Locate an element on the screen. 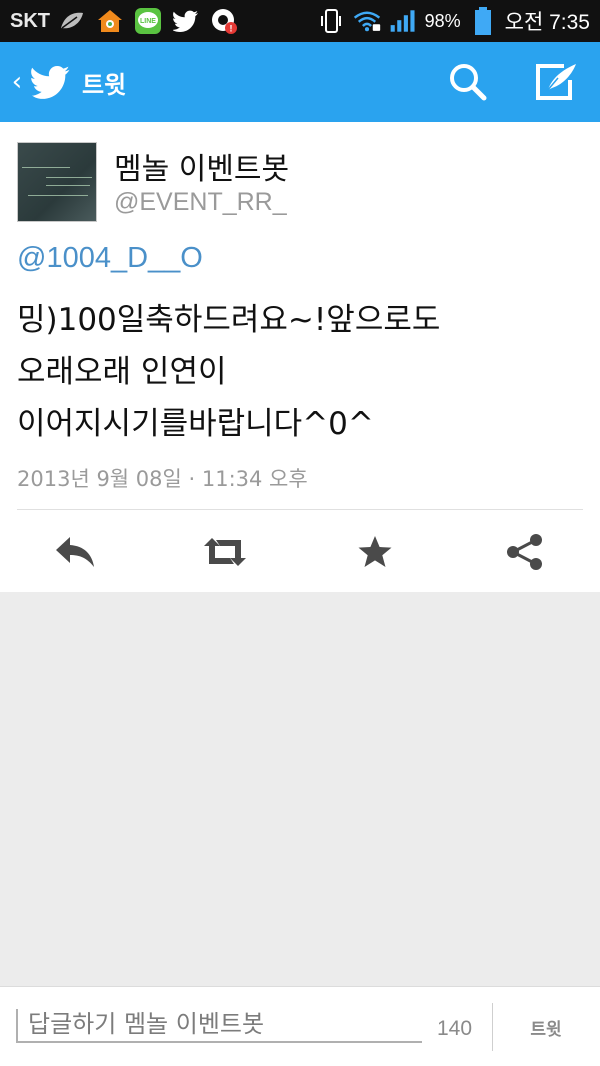  author-handle: @EVENT_RR_ is located at coordinates (200, 202).